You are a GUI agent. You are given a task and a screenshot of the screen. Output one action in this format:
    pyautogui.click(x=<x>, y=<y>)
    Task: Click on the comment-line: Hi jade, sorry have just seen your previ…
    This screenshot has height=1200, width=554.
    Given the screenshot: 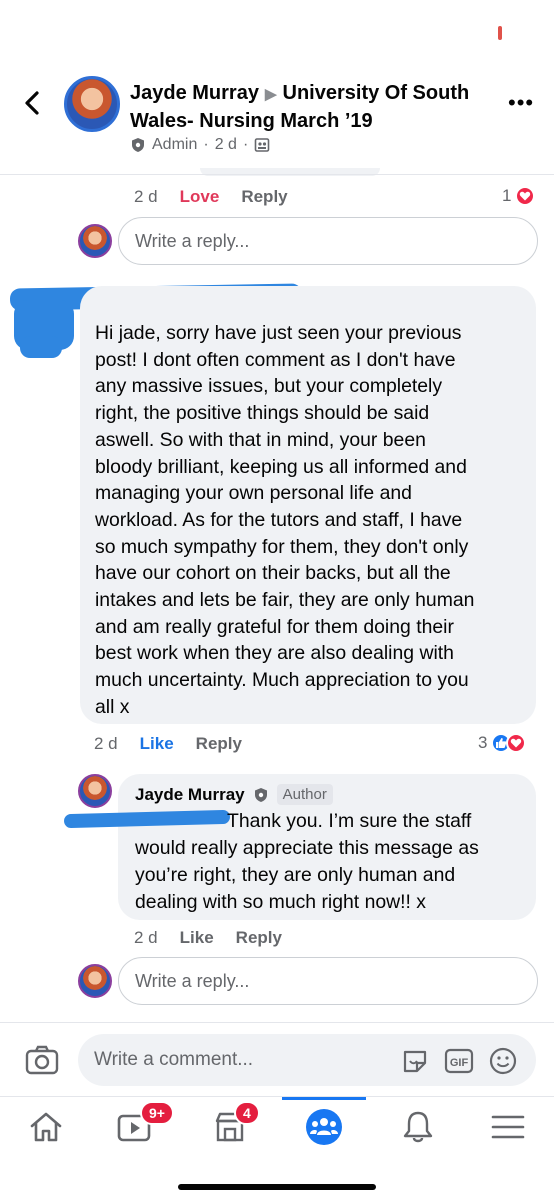 What is the action you would take?
    pyautogui.click(x=278, y=333)
    